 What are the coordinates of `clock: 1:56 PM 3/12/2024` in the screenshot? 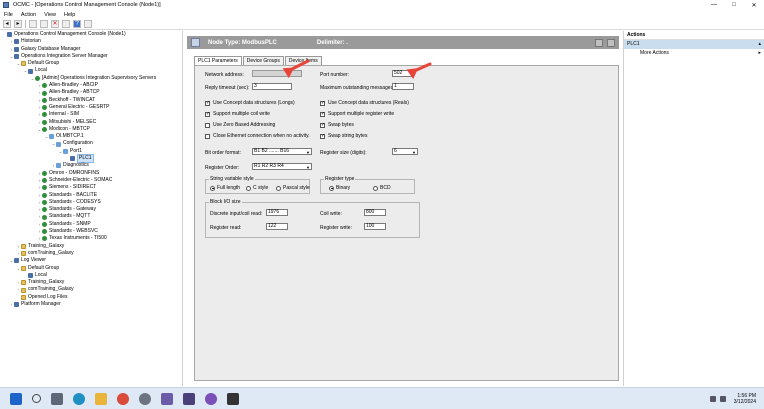 It's located at (745, 399).